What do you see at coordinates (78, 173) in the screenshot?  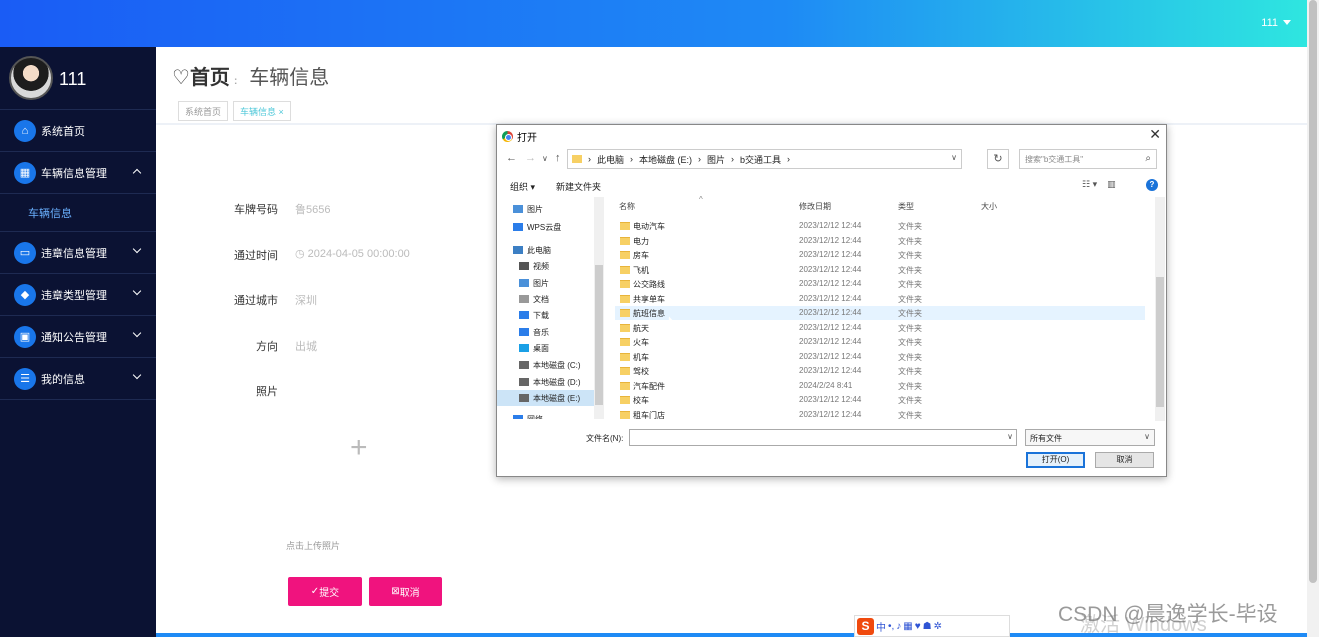 I see `sidebar-item-vehicle-management: ▦ 车辆信息管理` at bounding box center [78, 173].